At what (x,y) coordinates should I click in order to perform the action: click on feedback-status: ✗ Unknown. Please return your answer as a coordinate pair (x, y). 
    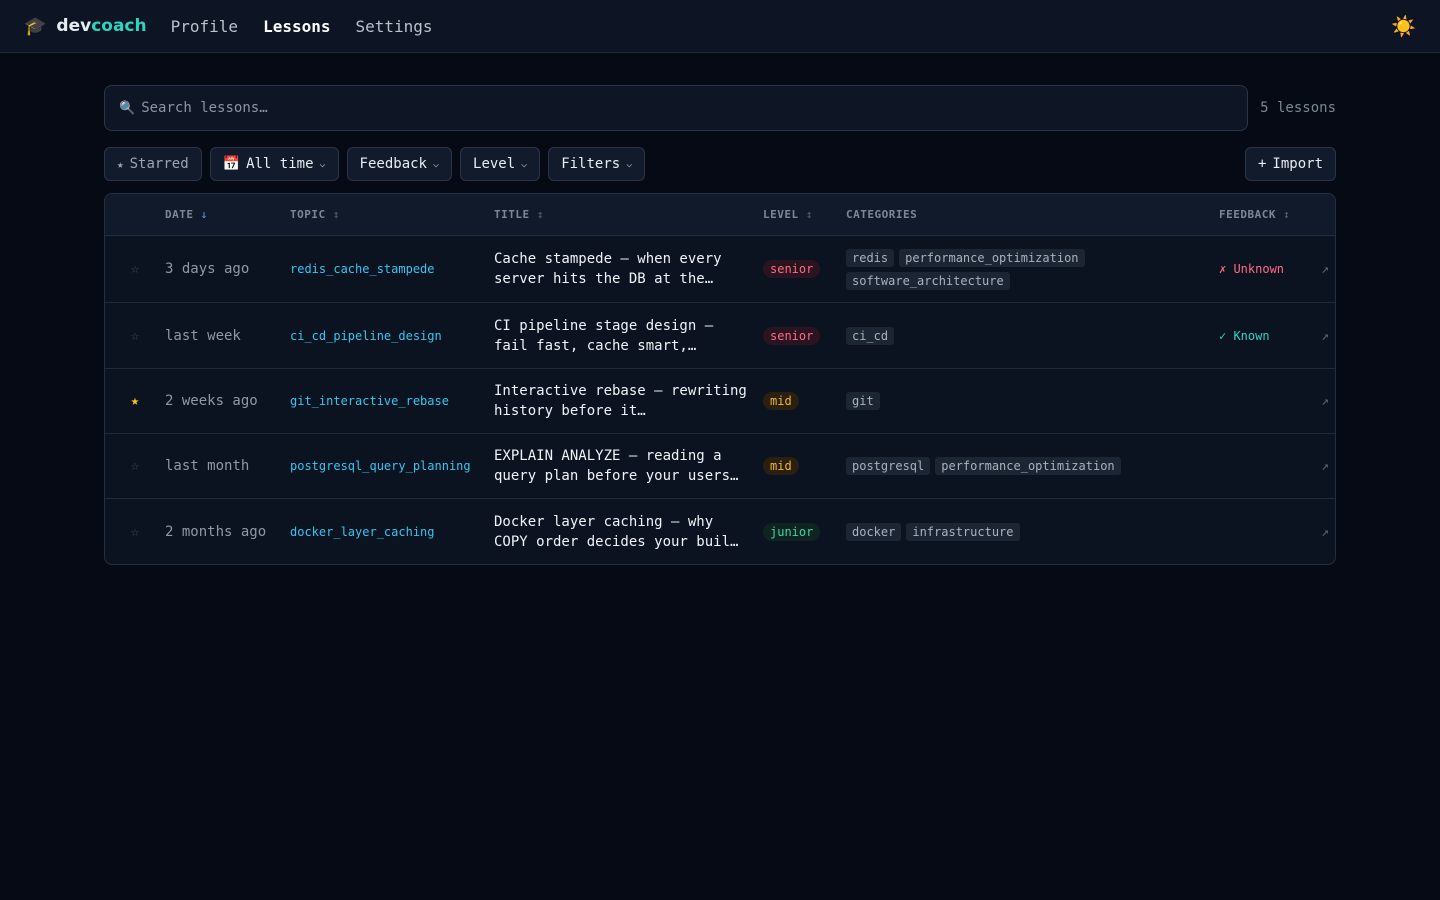
    Looking at the image, I should click on (1252, 269).